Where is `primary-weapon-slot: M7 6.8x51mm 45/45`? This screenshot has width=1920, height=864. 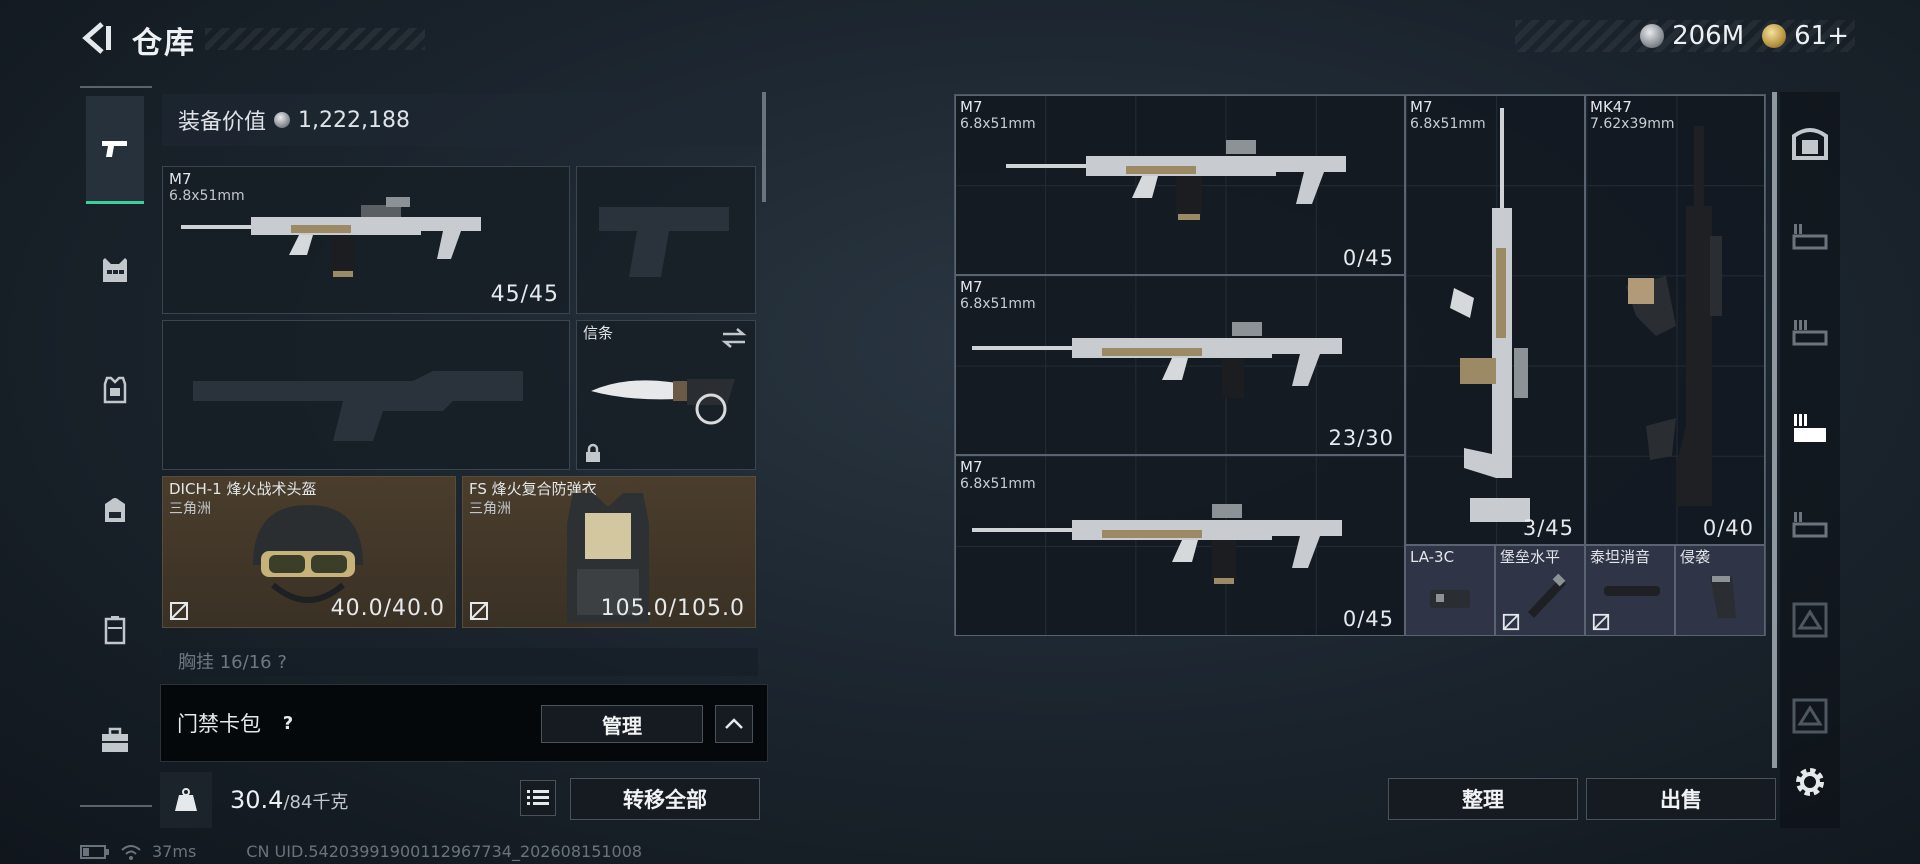 primary-weapon-slot: M7 6.8x51mm 45/45 is located at coordinates (366, 240).